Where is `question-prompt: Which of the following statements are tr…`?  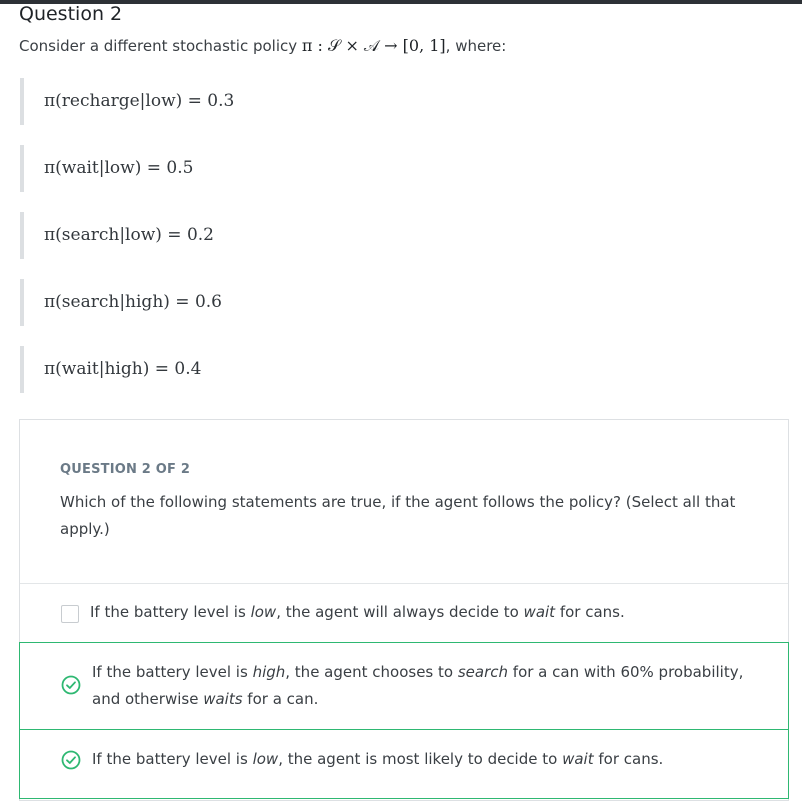
question-prompt: Which of the following statements are tr… is located at coordinates (398, 515).